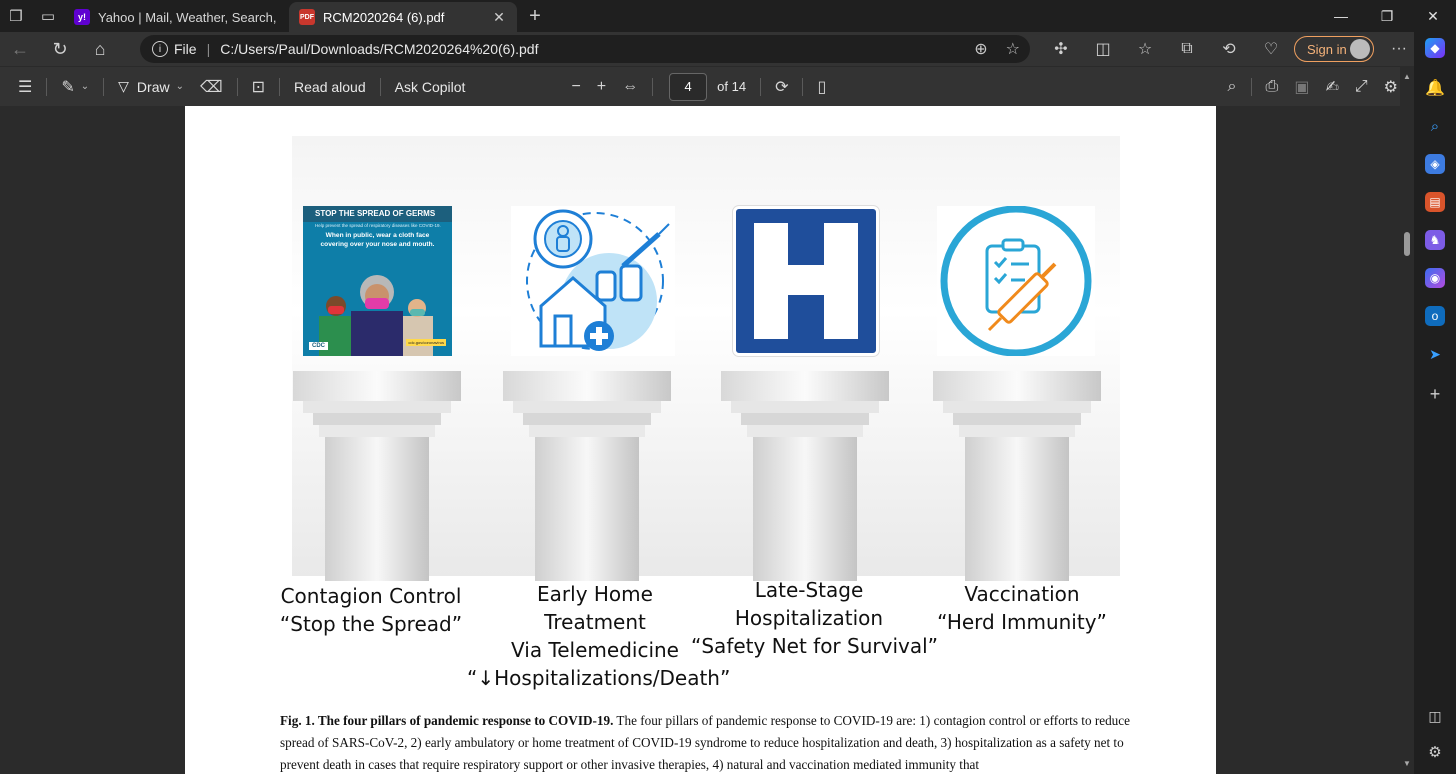  Describe the element at coordinates (160, 49) in the screenshot. I see `info-icon: i` at that location.